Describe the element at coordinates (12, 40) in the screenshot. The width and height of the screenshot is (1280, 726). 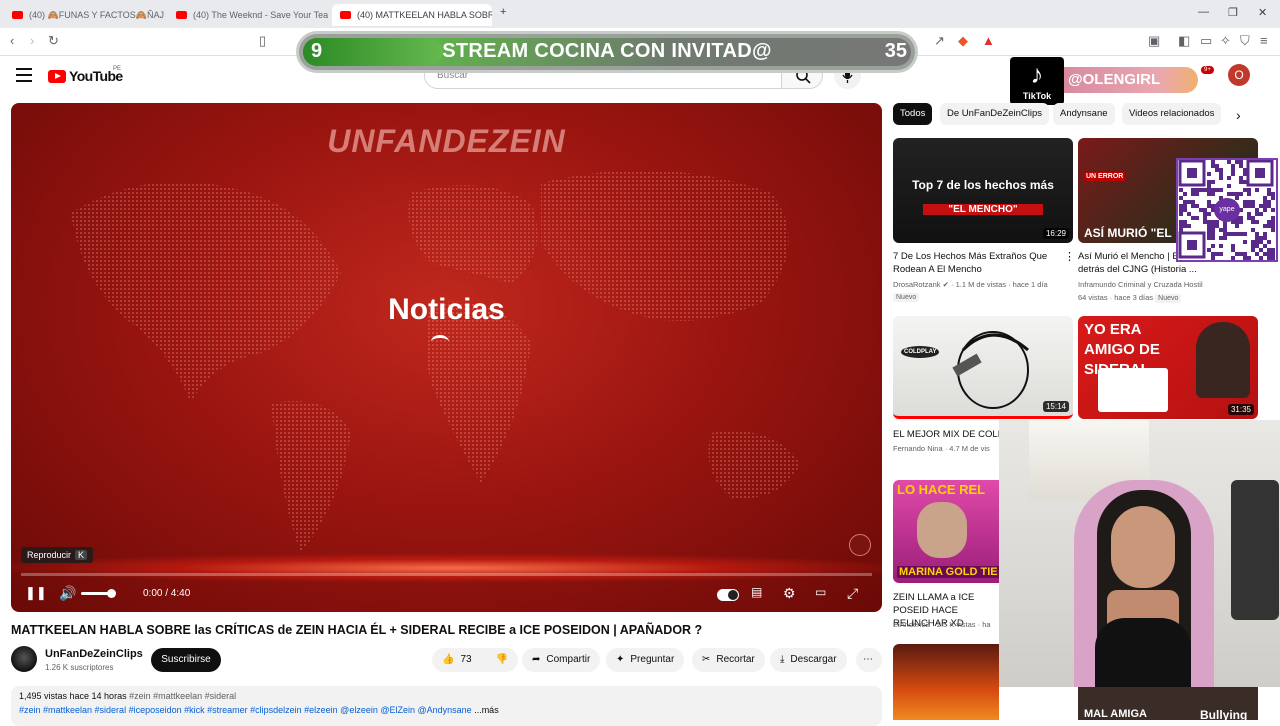
I see `back-icon: ‹` at that location.